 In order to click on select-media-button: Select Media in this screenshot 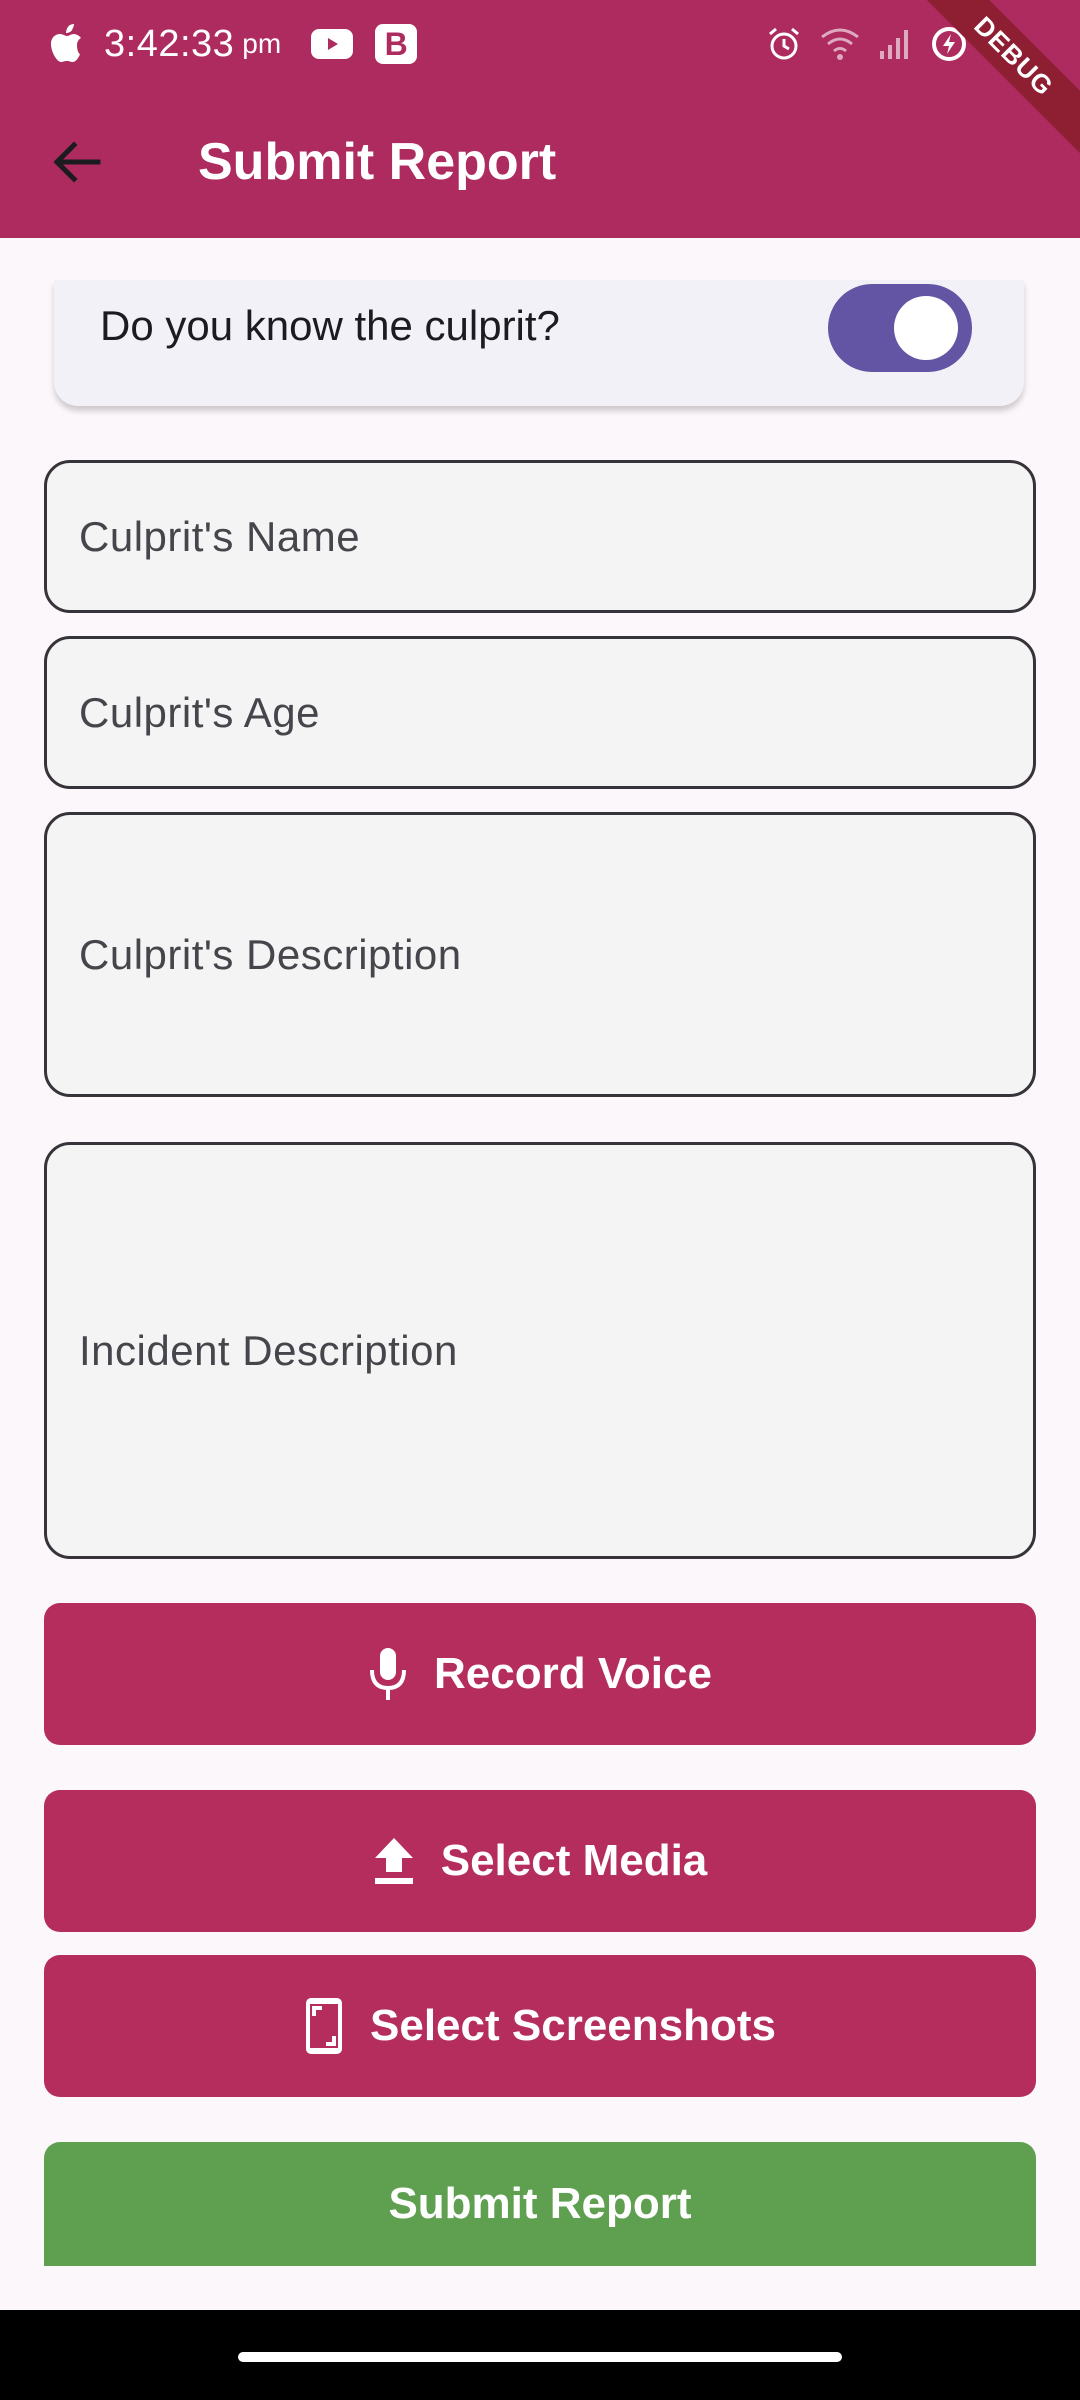, I will do `click(540, 1861)`.